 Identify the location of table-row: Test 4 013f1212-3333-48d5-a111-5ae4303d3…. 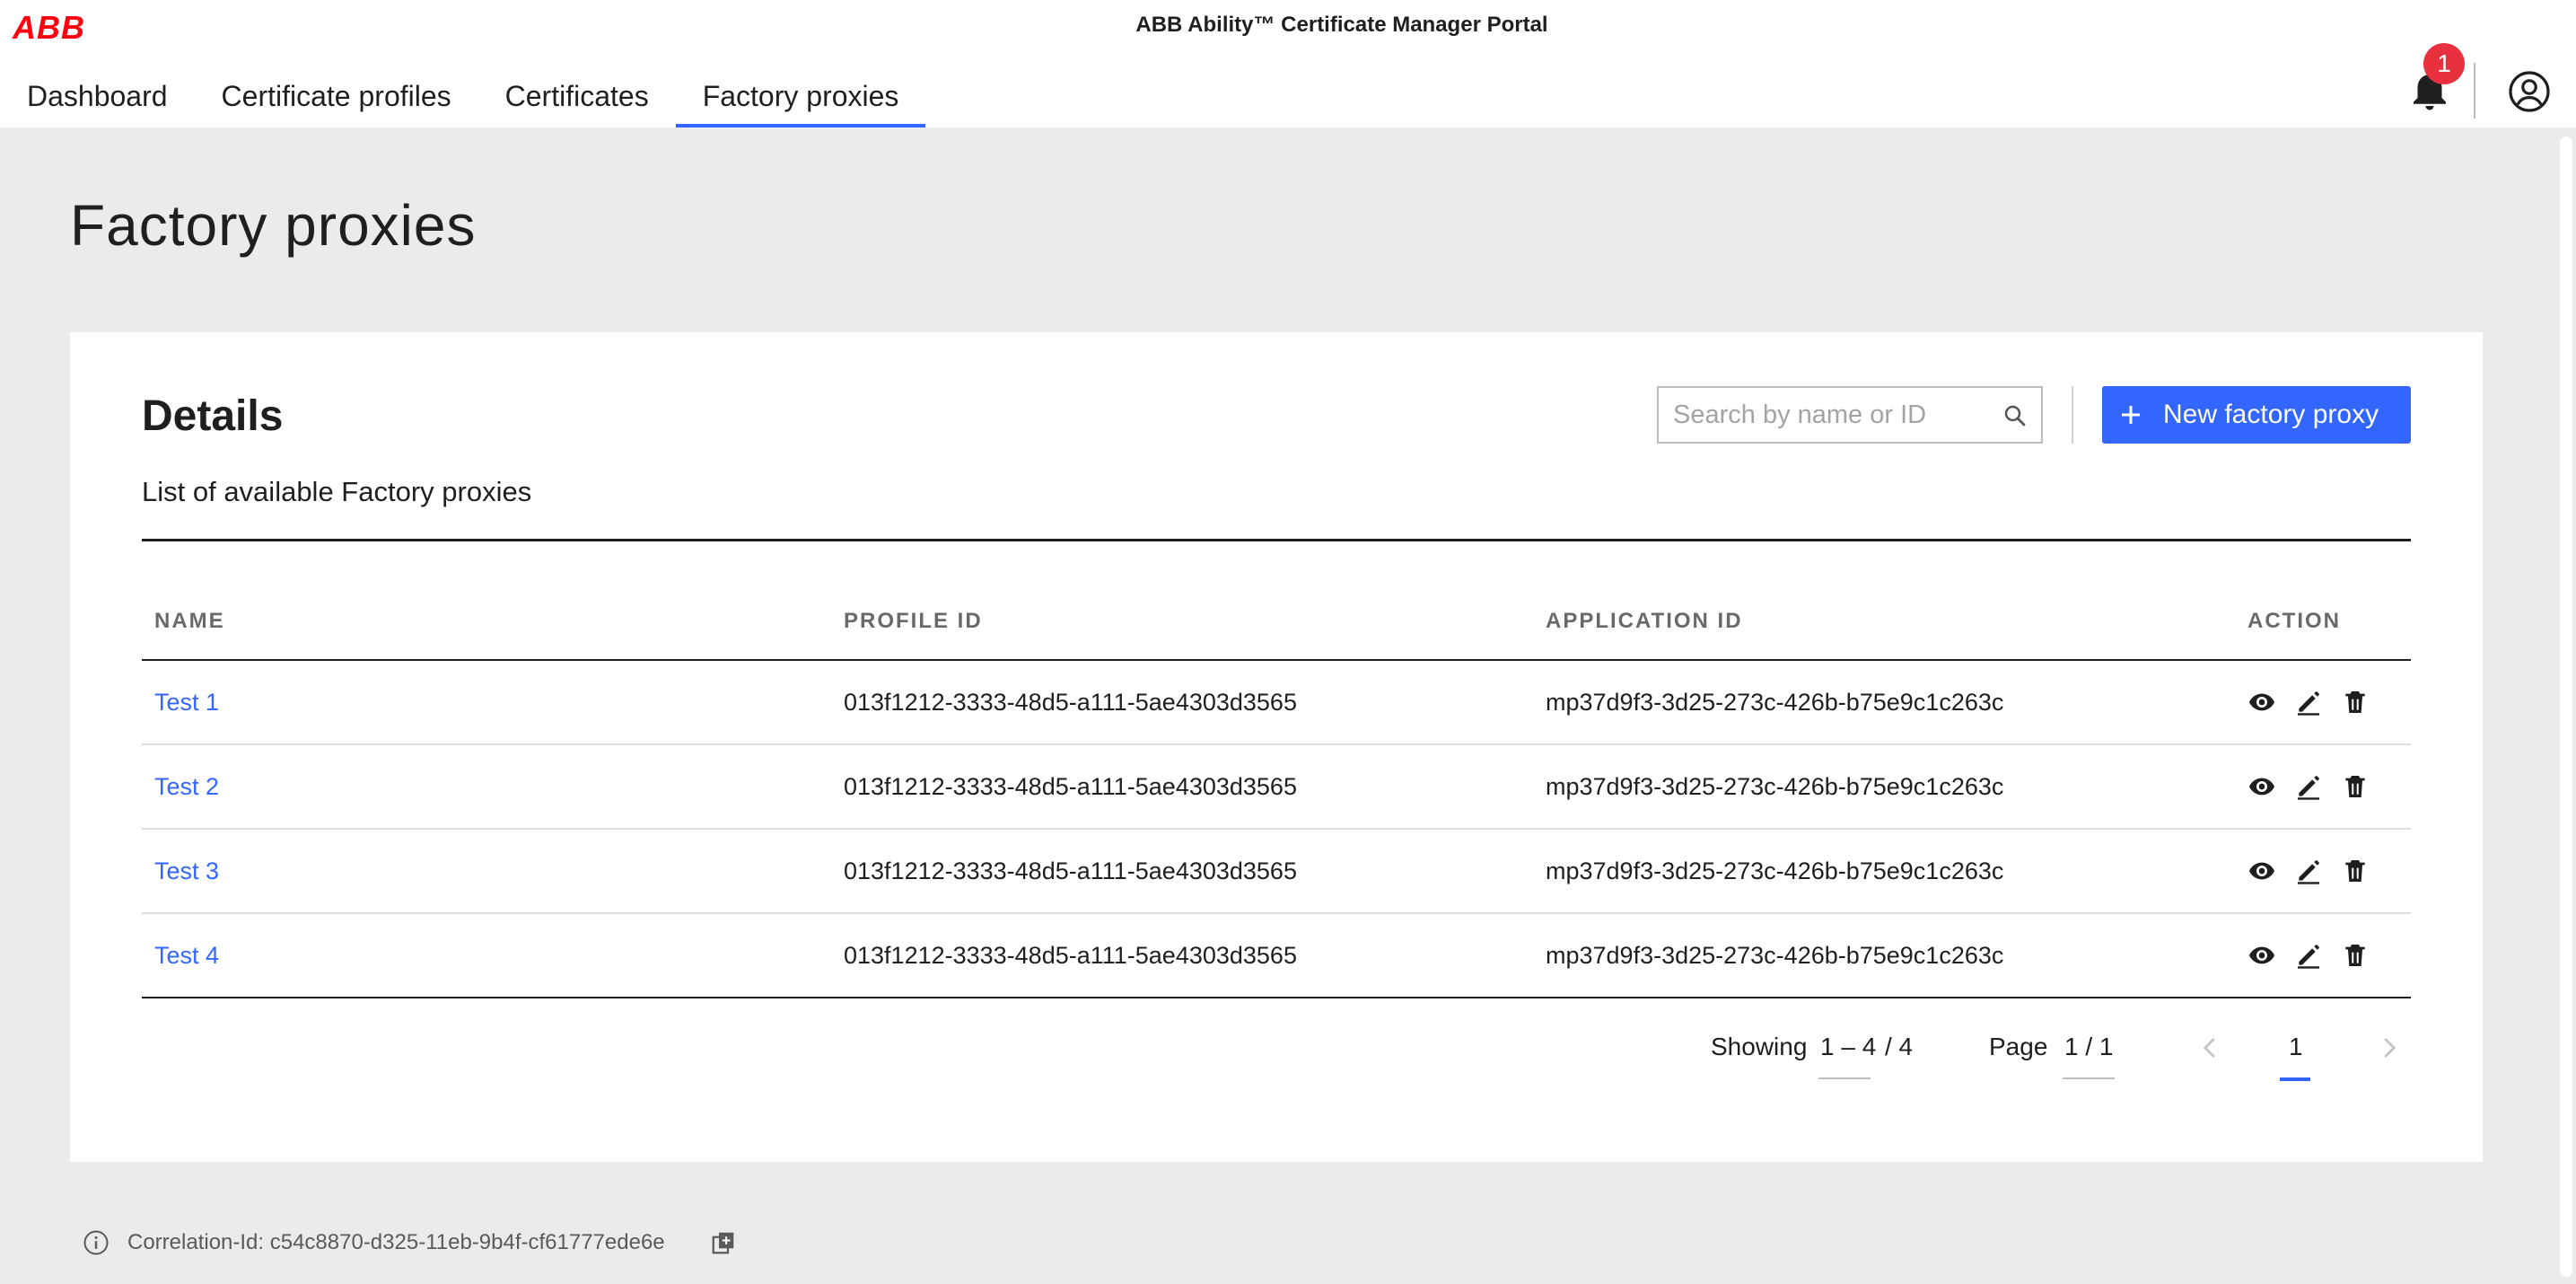
(1276, 956).